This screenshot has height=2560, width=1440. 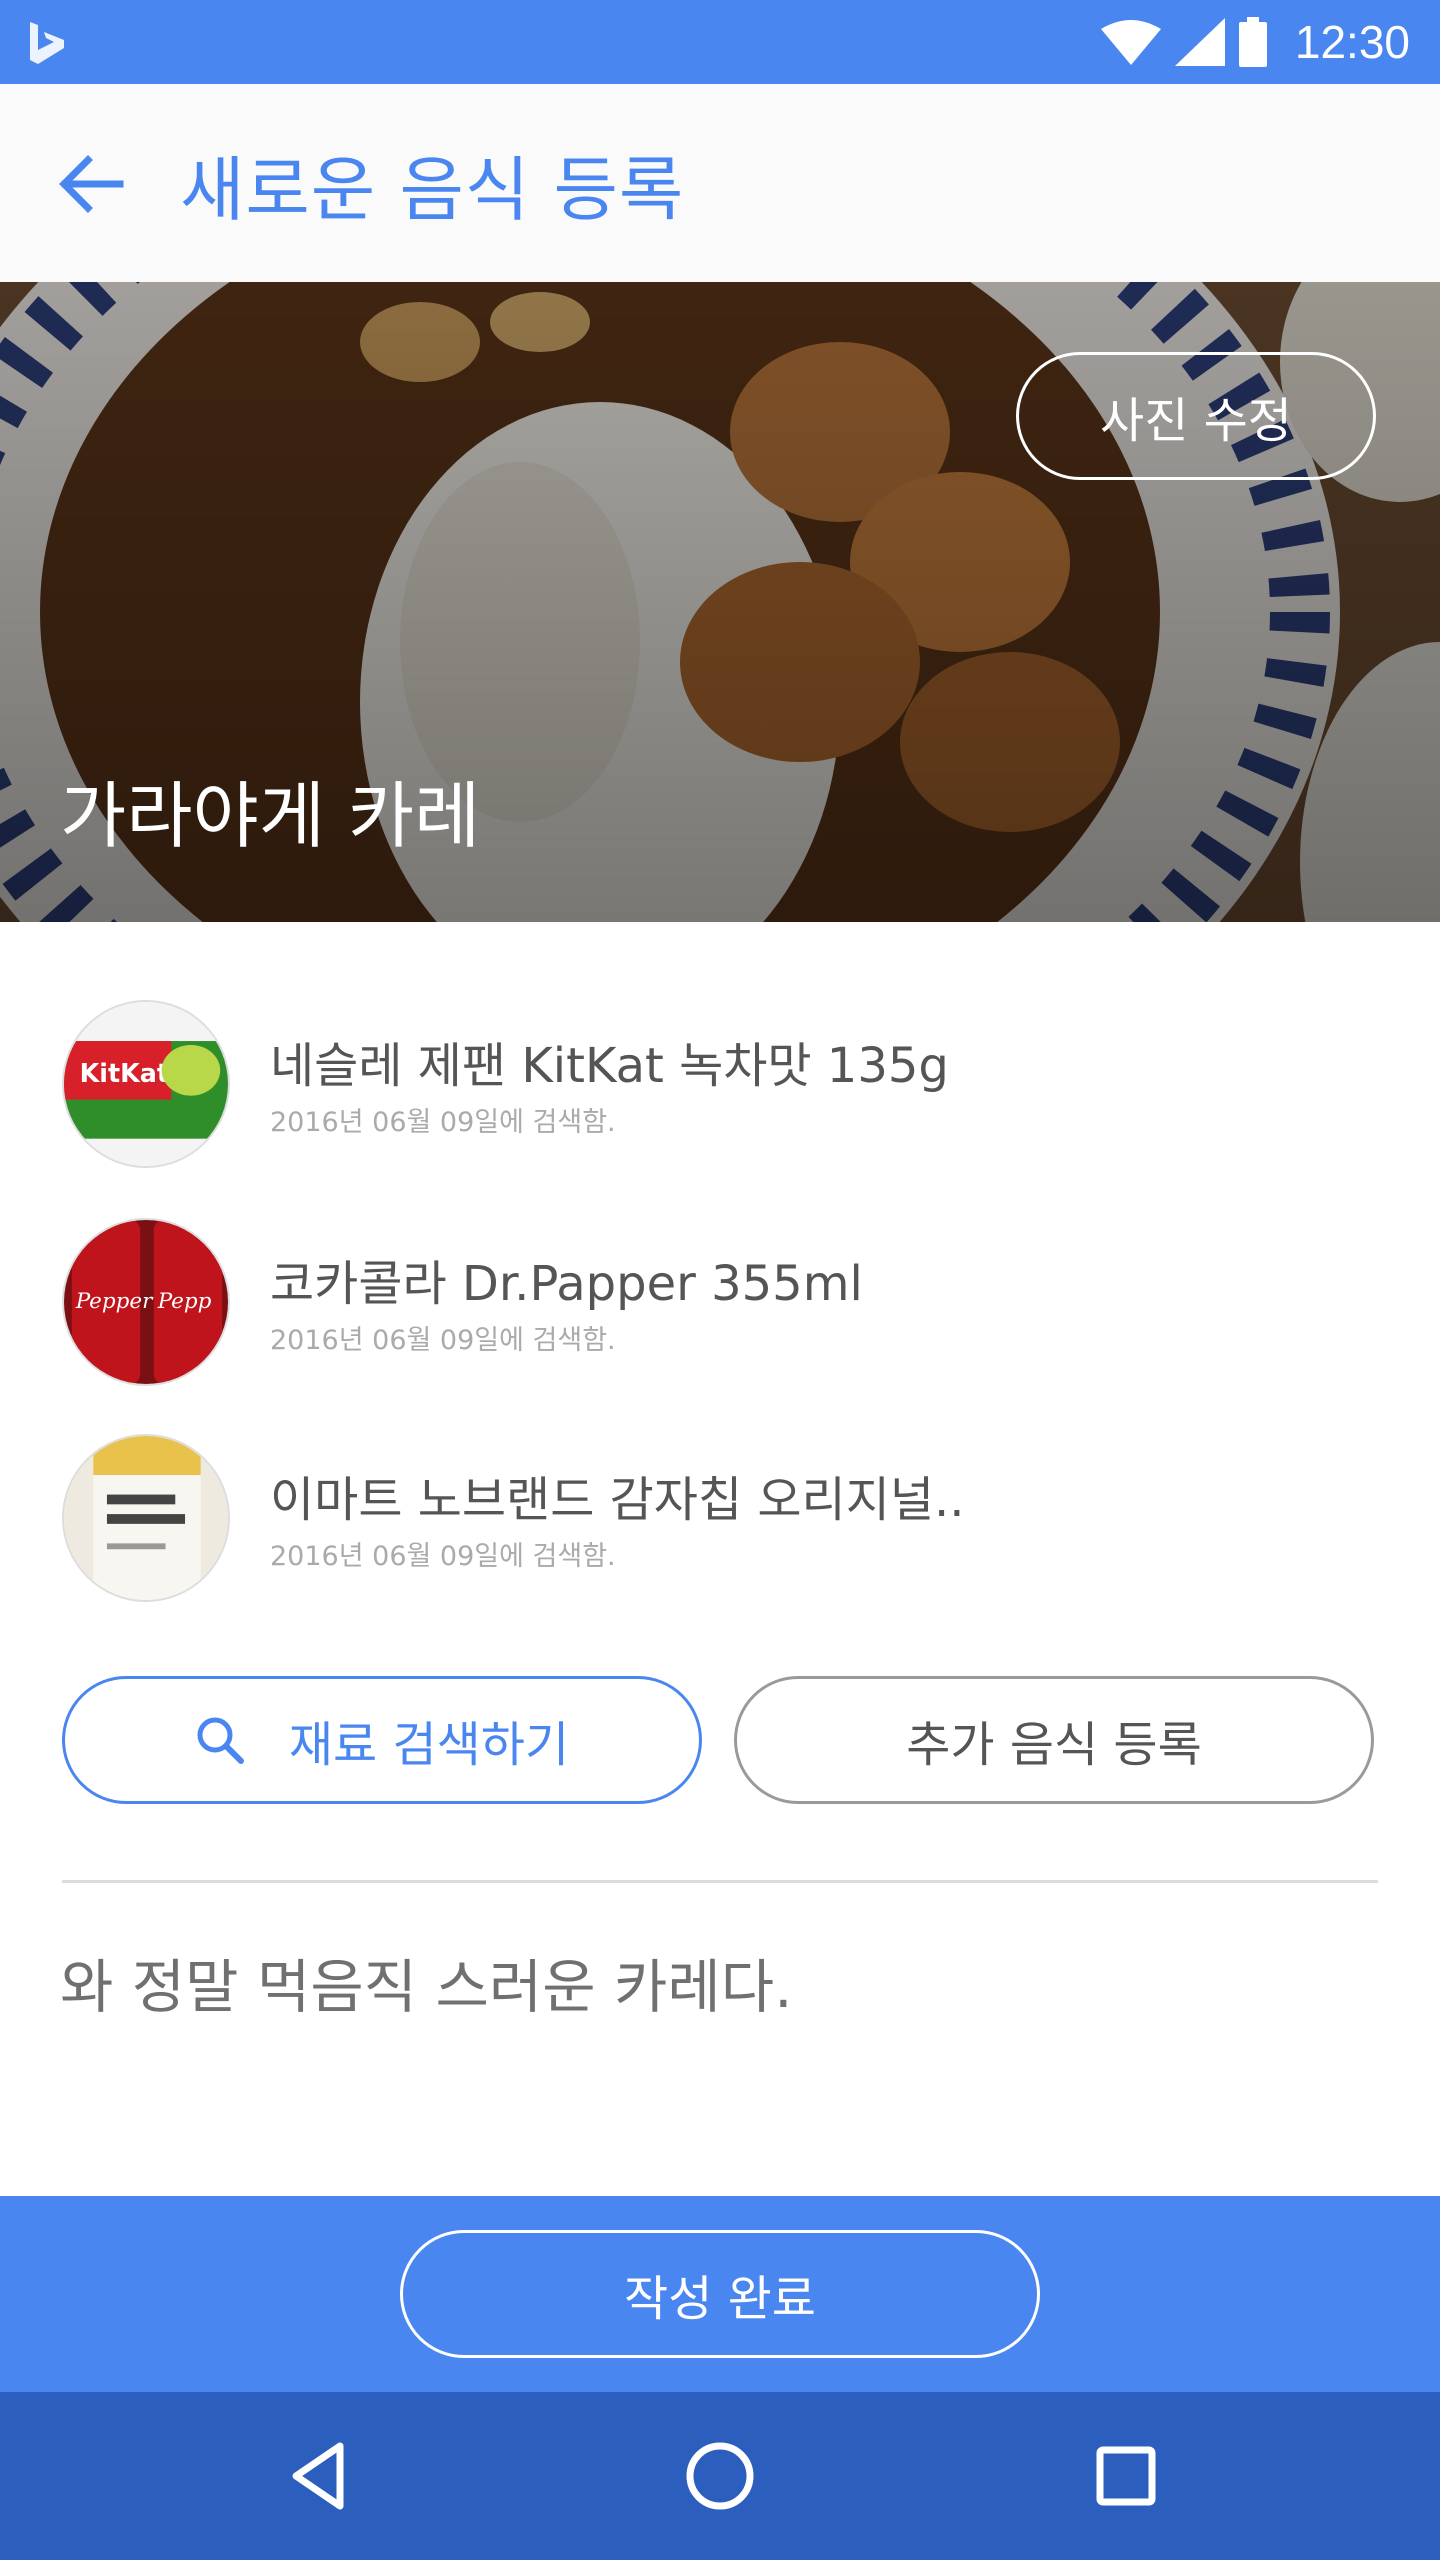 I want to click on app-bar: 새로운 음식 등록, so click(x=720, y=183).